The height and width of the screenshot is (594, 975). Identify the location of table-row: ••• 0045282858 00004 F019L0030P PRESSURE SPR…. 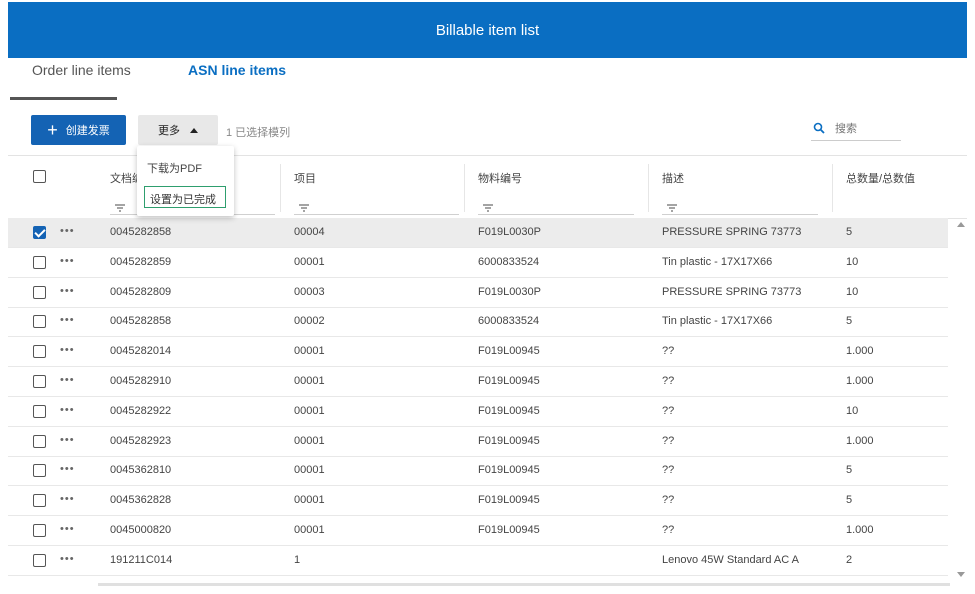
(478, 233).